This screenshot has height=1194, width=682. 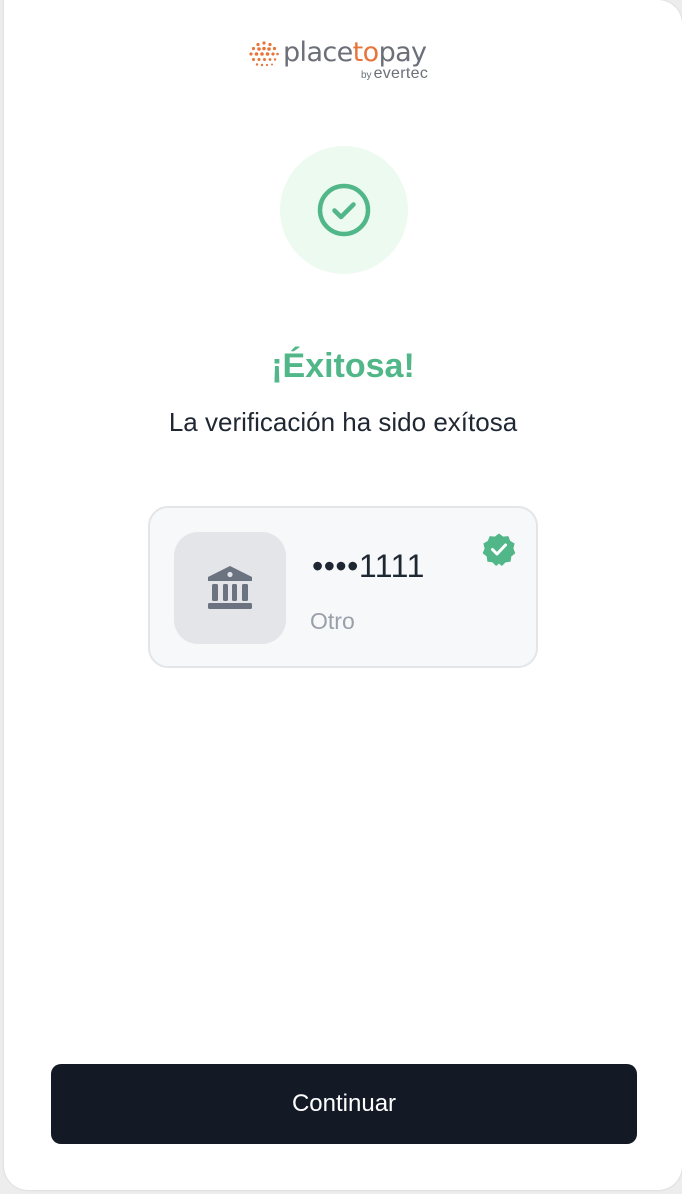 I want to click on status-title: ¡Éxitosa!, so click(x=343, y=366).